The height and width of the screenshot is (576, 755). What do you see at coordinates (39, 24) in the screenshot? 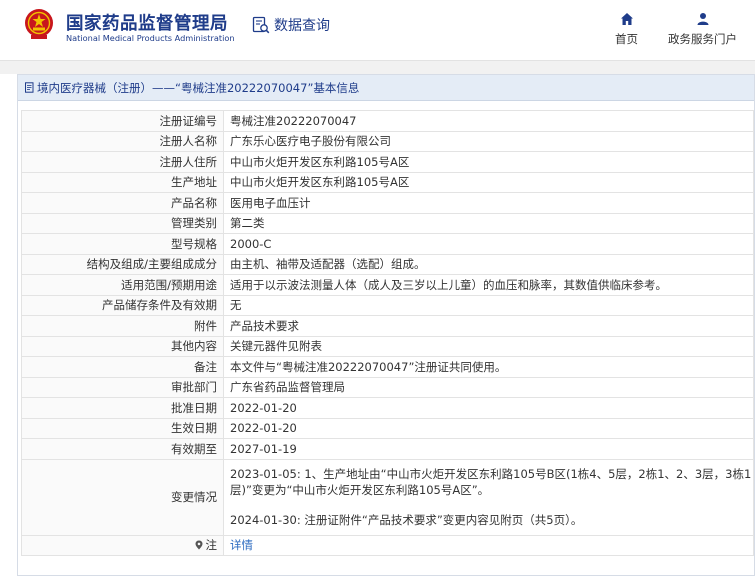
I see `national-emblem-icon` at bounding box center [39, 24].